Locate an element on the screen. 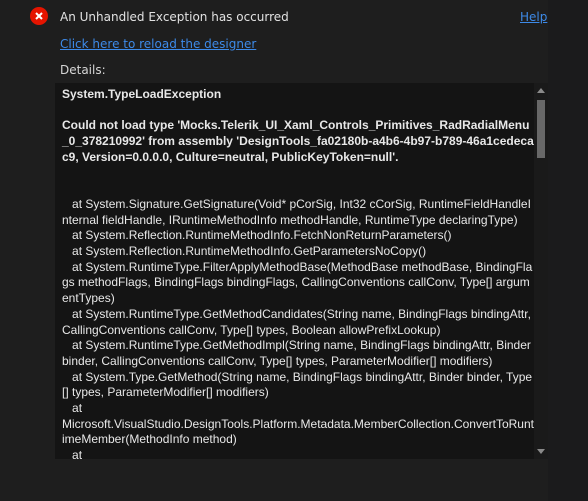 This screenshot has height=501, width=588. error-icon is located at coordinates (39, 16).